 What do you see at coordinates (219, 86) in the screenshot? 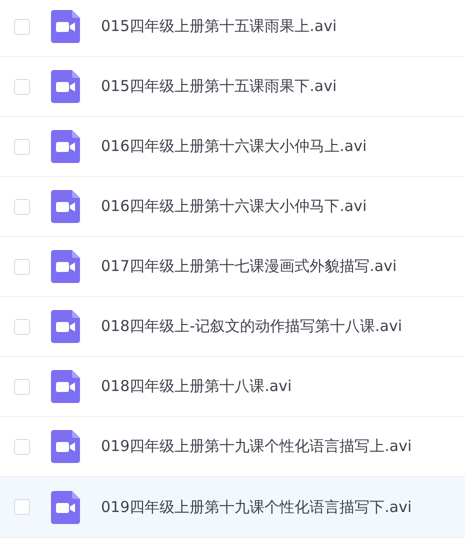
I see `file-name: 015四年级上册第十五课雨果下.avi` at bounding box center [219, 86].